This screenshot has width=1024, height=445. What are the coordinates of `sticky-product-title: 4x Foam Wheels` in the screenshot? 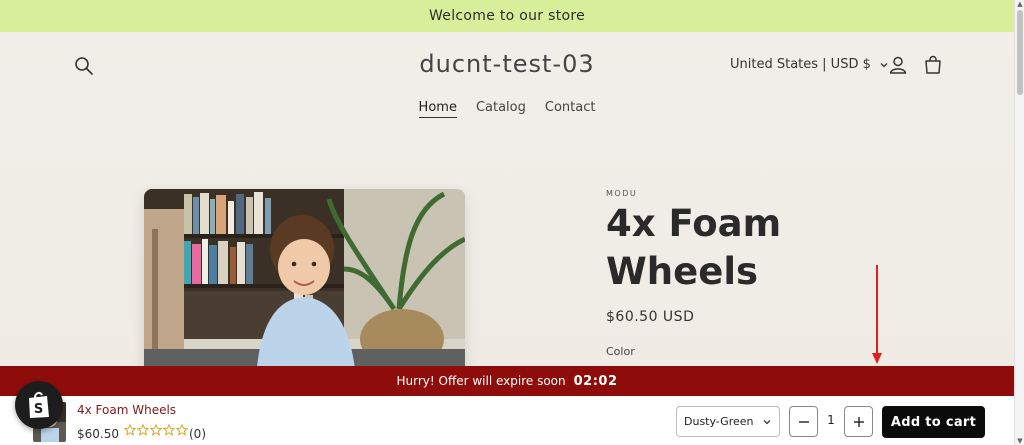 It's located at (127, 410).